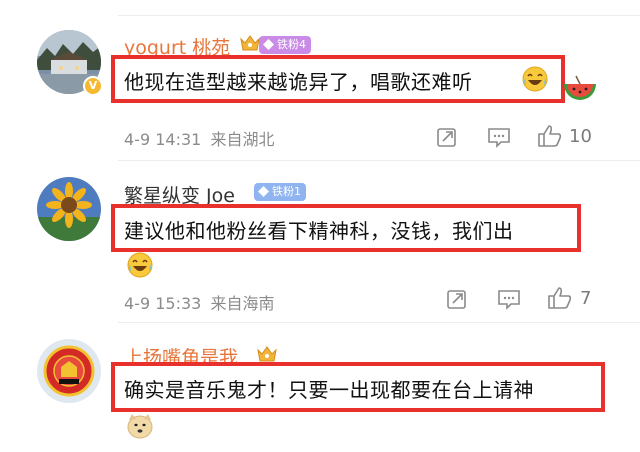  I want to click on fan-badge: 铁粉1, so click(280, 192).